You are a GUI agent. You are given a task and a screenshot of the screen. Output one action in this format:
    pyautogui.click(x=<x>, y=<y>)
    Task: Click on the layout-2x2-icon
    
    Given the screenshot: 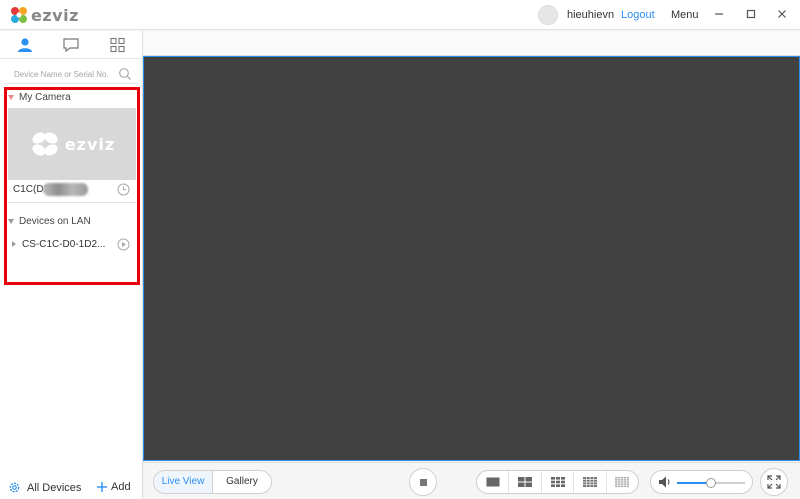 What is the action you would take?
    pyautogui.click(x=525, y=482)
    